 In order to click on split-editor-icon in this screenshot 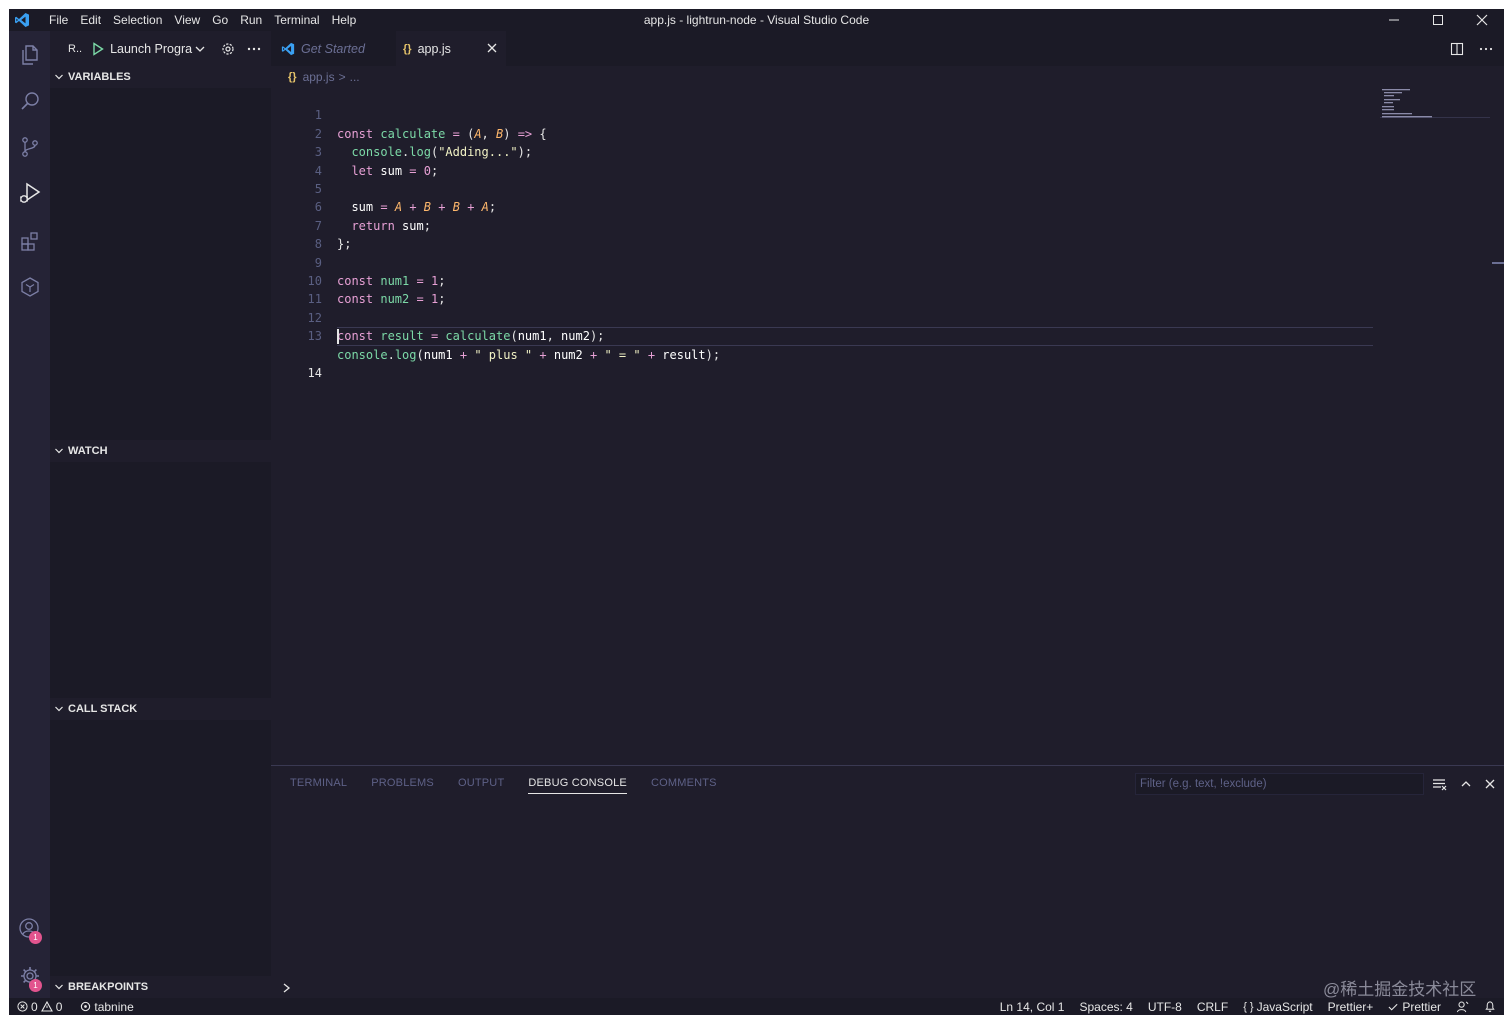, I will do `click(1457, 49)`.